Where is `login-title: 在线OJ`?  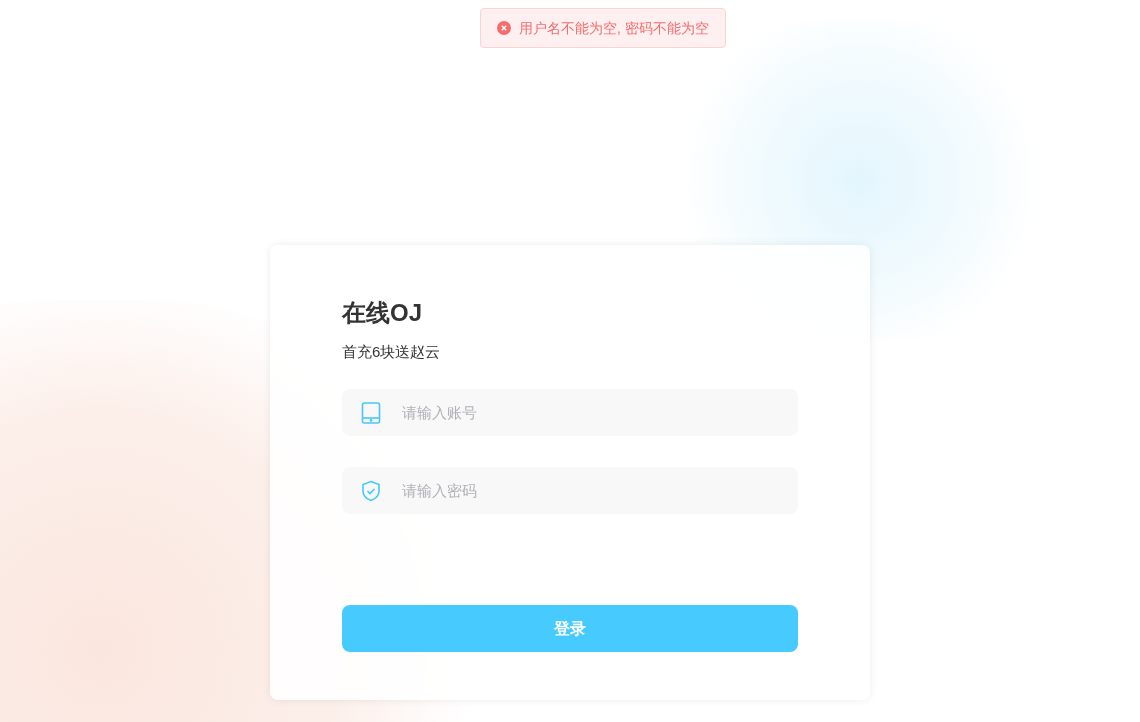 login-title: 在线OJ is located at coordinates (382, 313).